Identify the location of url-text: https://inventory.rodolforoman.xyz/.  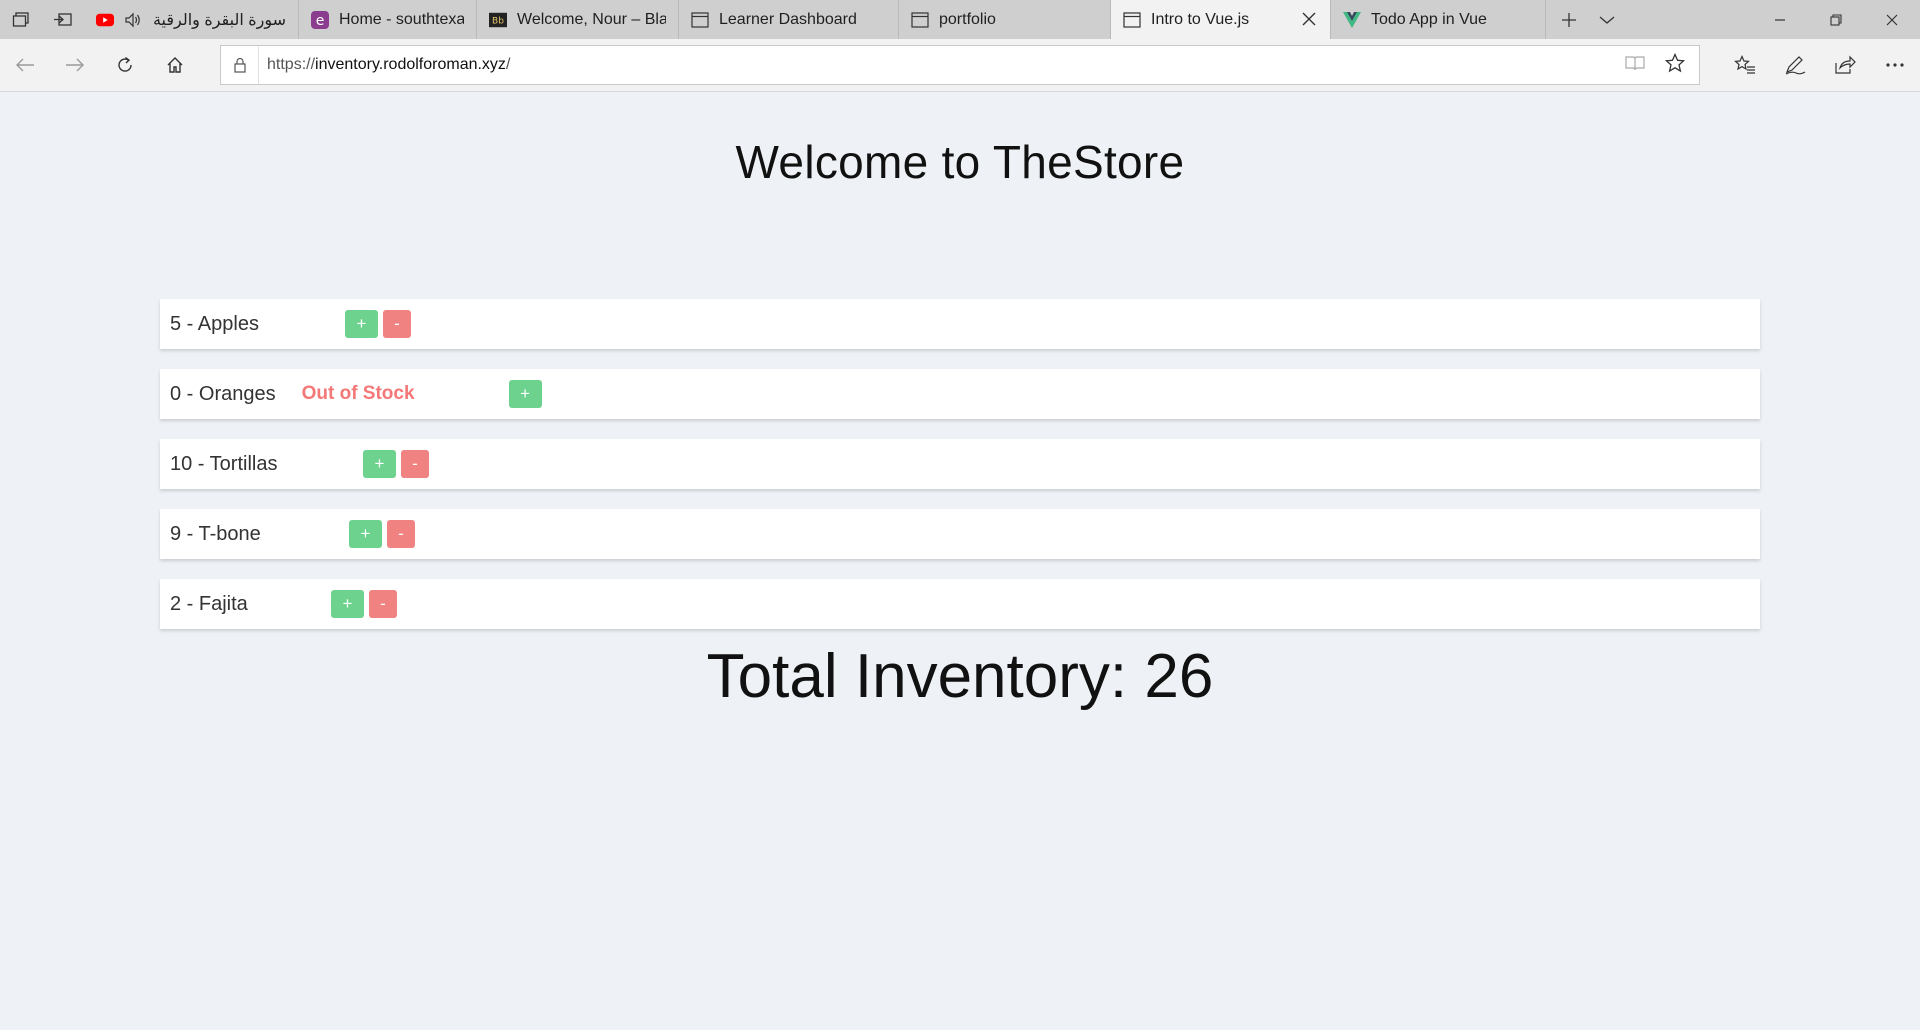
(942, 65).